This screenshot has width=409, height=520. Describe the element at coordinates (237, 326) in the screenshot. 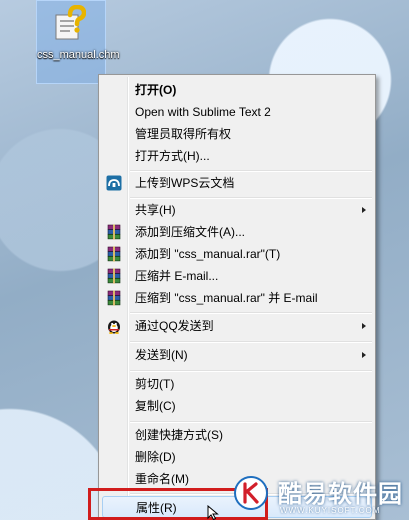

I see `menu-item-send-via-qq: 通过QQ发送到` at that location.